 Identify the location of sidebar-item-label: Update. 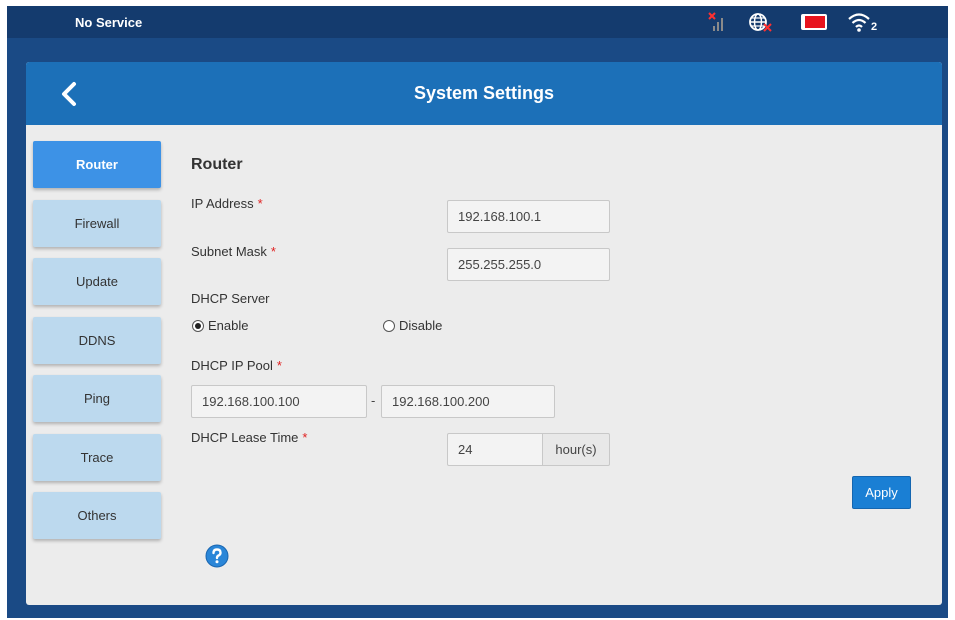
(97, 281).